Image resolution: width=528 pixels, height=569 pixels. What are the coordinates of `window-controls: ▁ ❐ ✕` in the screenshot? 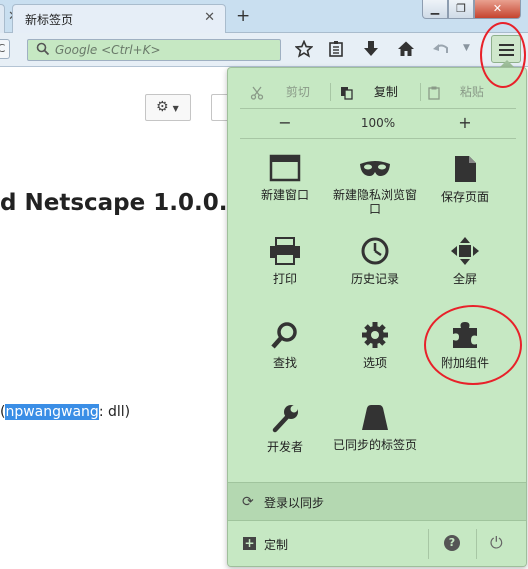 It's located at (475, 10).